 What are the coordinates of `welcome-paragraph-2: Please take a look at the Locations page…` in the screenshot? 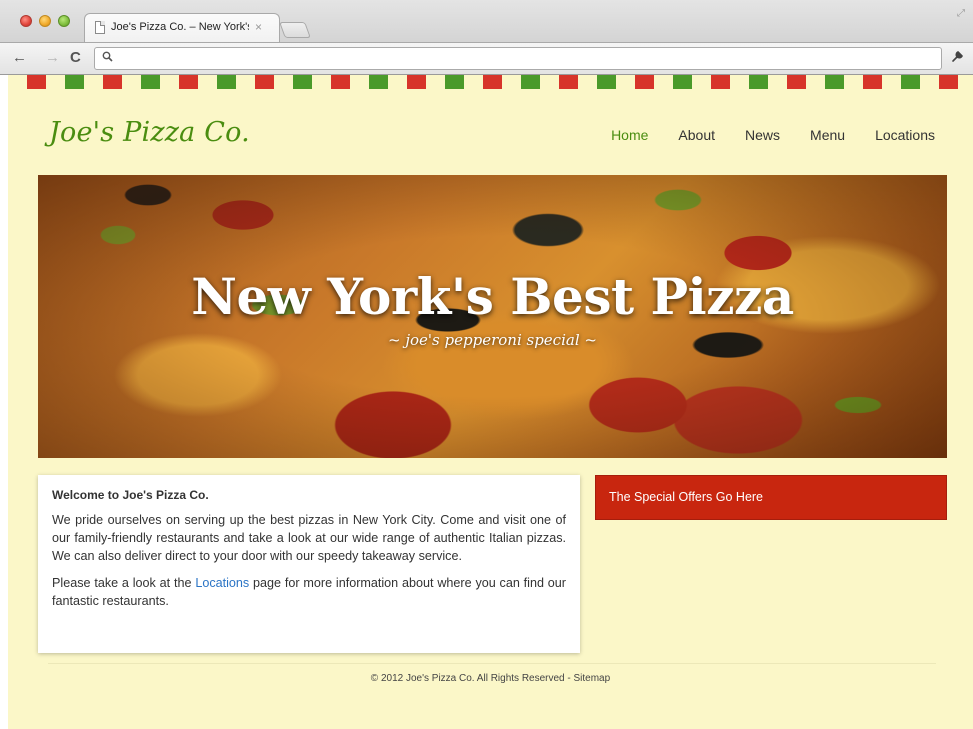 It's located at (309, 592).